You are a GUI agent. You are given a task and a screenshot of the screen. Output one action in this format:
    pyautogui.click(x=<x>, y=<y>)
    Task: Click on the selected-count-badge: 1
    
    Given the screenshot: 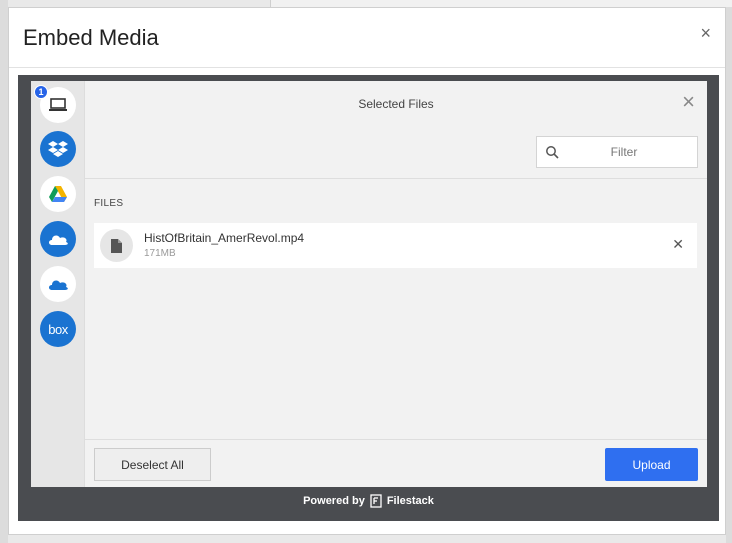 What is the action you would take?
    pyautogui.click(x=41, y=92)
    